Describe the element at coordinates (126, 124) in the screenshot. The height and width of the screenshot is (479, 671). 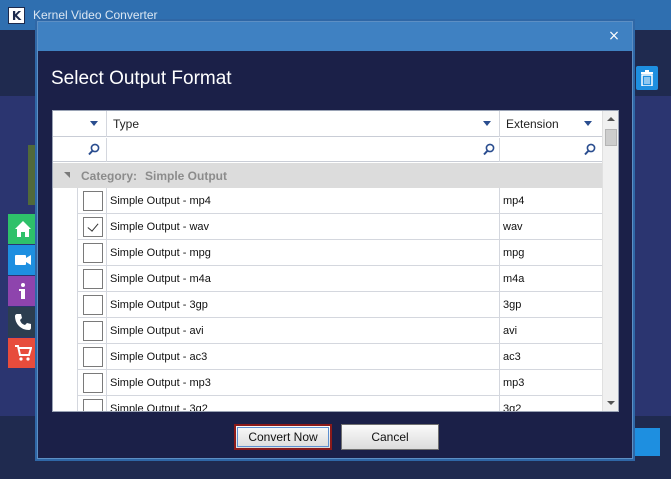
I see `type-column-label: Type` at that location.